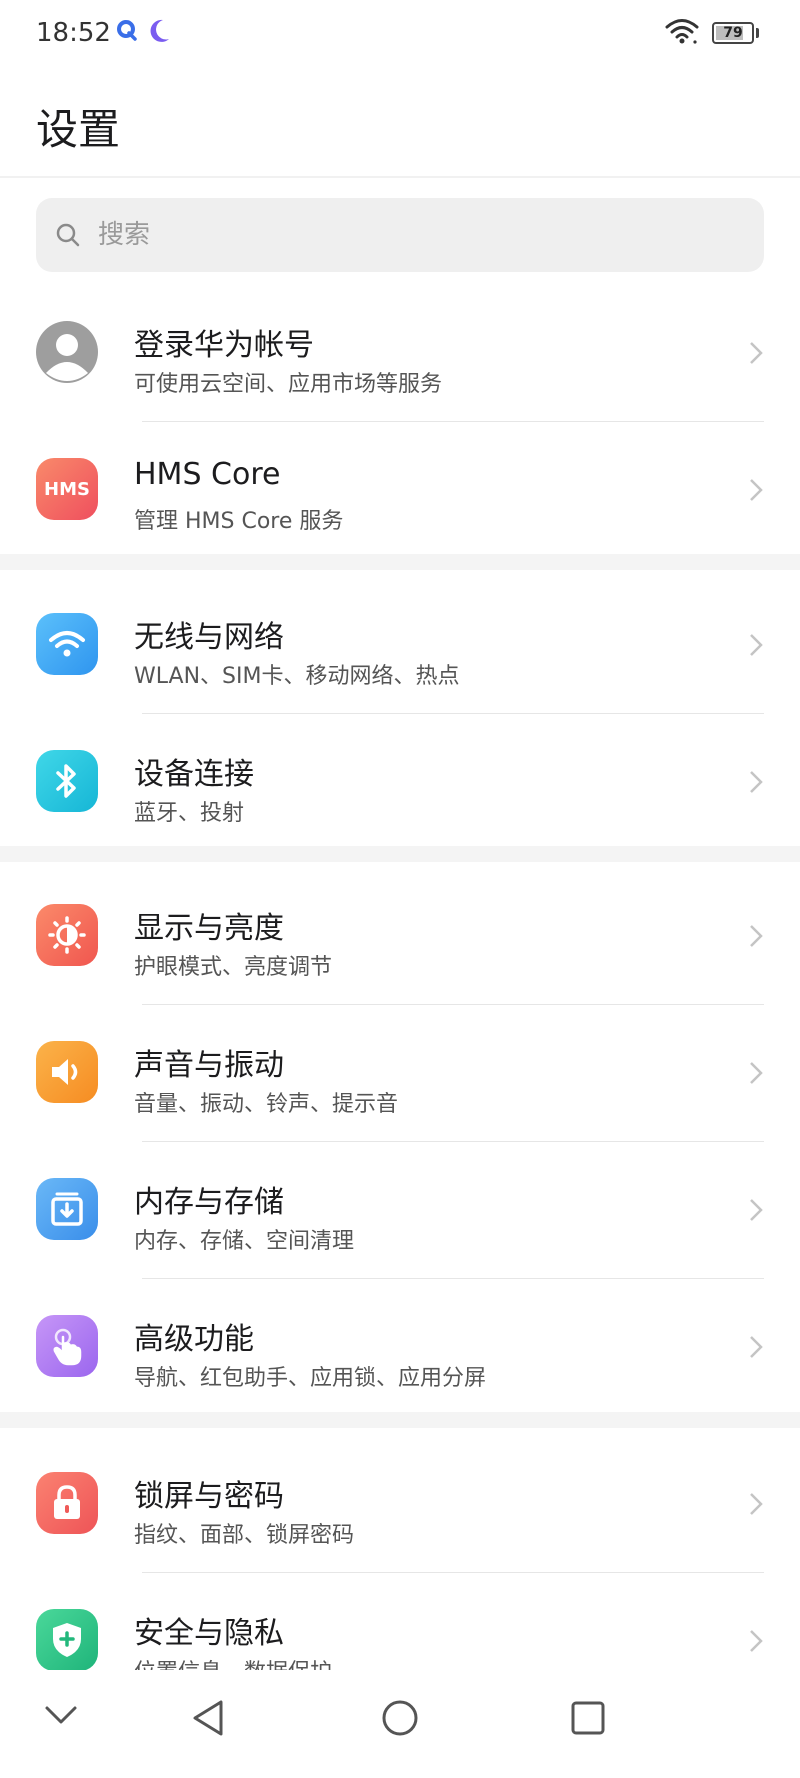 The height and width of the screenshot is (1778, 800). I want to click on item-title: 内存与存储, so click(209, 1202).